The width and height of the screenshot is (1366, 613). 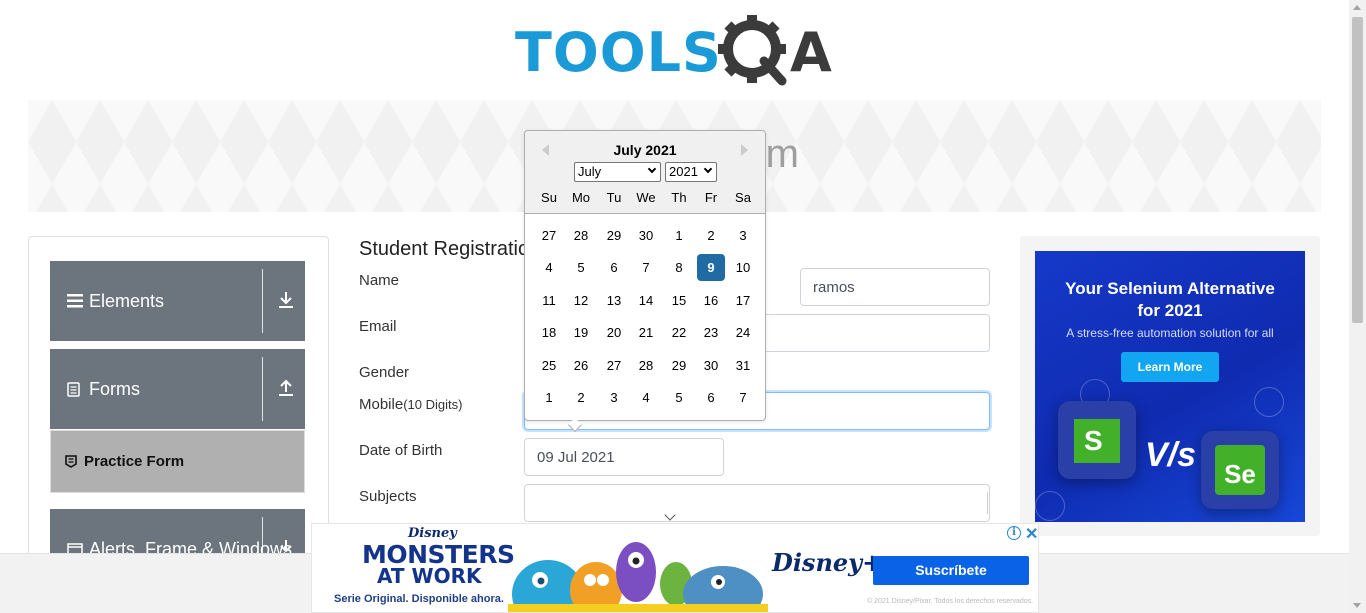 I want to click on calendar-day: 17, so click(x=743, y=300).